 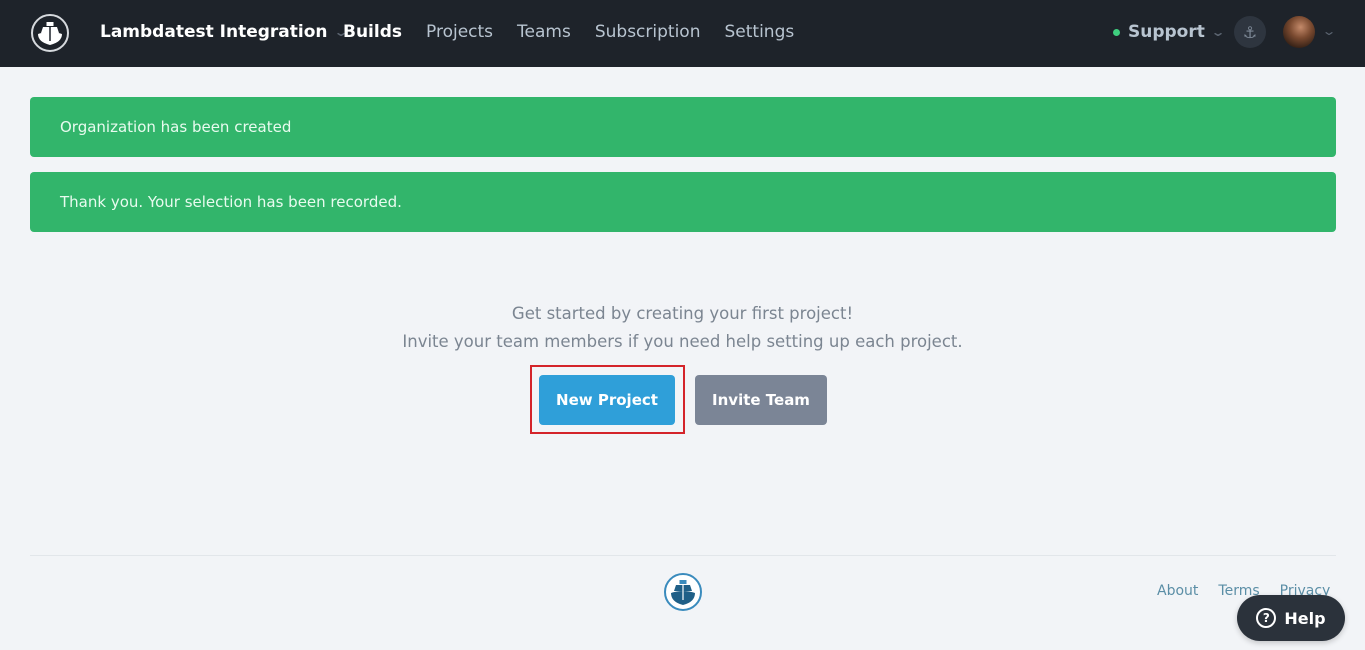 I want to click on nav-subscription: Subscription, so click(x=648, y=32).